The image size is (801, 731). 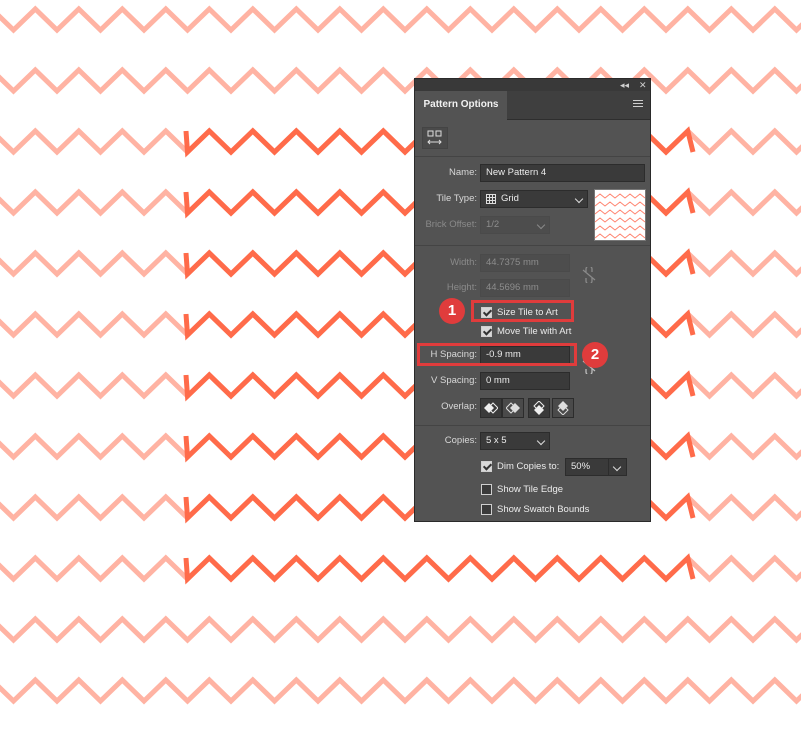 I want to click on overlap-left-icon, so click(x=491, y=408).